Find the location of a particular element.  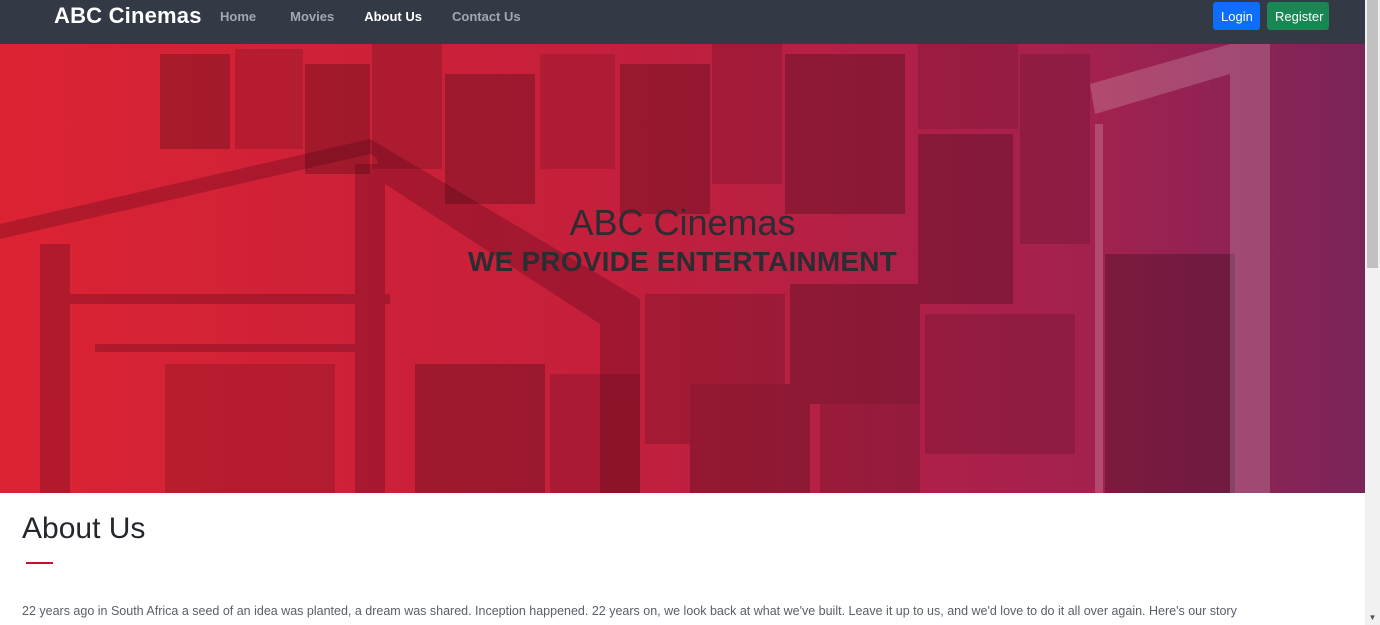

page-scrollbar: ▲ ▼ is located at coordinates (1372, 312).